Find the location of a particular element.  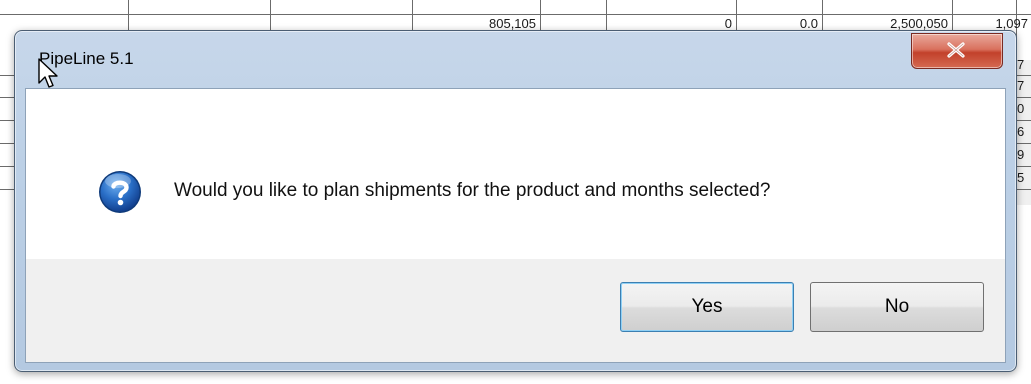

yes-button: Yes is located at coordinates (707, 307).